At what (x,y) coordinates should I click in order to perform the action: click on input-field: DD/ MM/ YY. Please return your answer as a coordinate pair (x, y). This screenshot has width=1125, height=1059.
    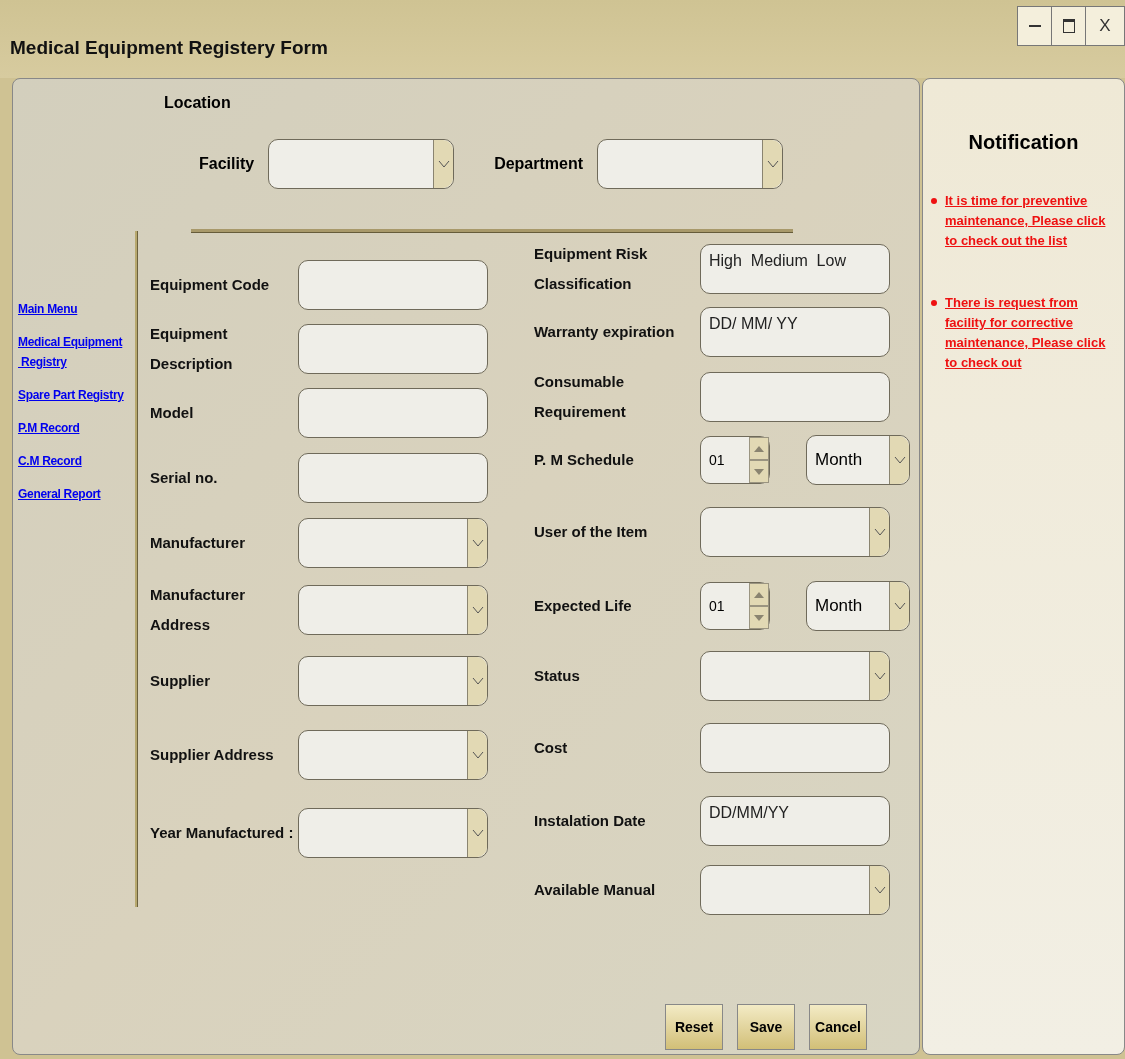
    Looking at the image, I should click on (795, 332).